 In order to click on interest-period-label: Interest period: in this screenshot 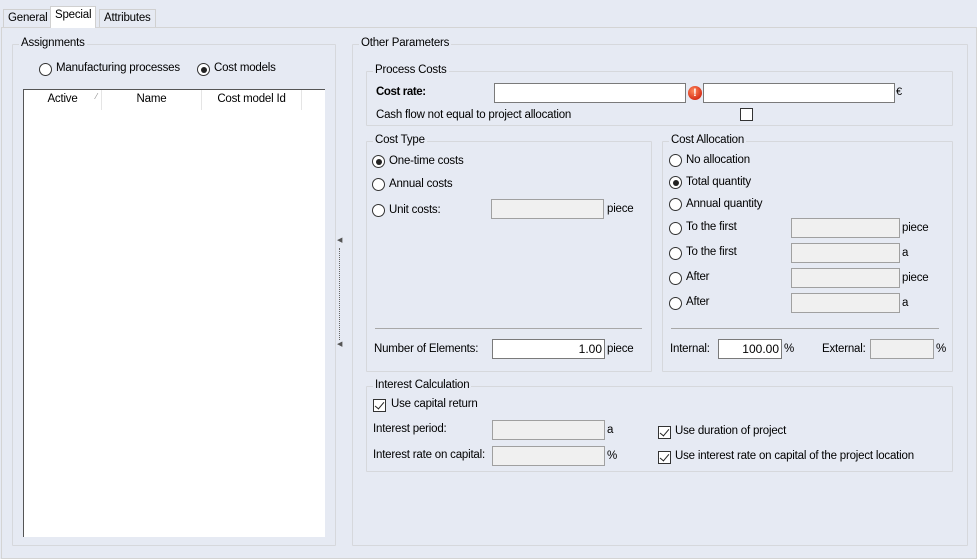, I will do `click(410, 429)`.